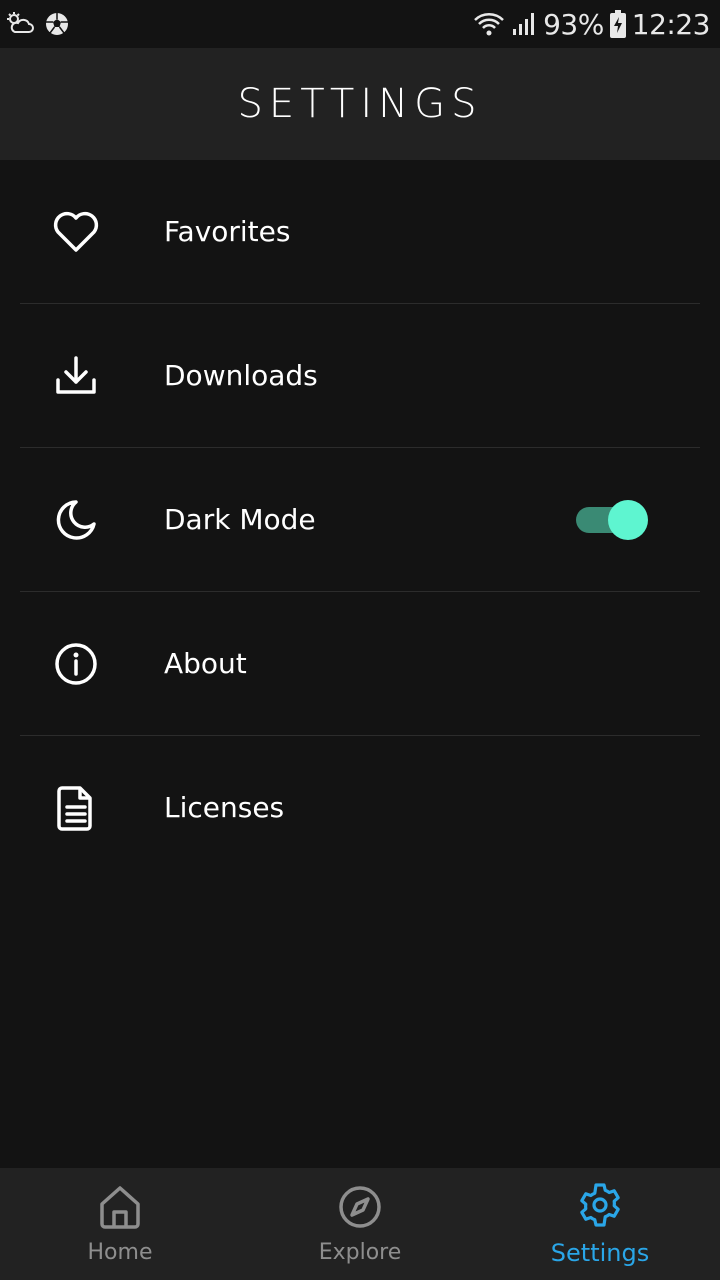 This screenshot has height=1280, width=720. Describe the element at coordinates (241, 375) in the screenshot. I see `settings-item-label: Downloads` at that location.